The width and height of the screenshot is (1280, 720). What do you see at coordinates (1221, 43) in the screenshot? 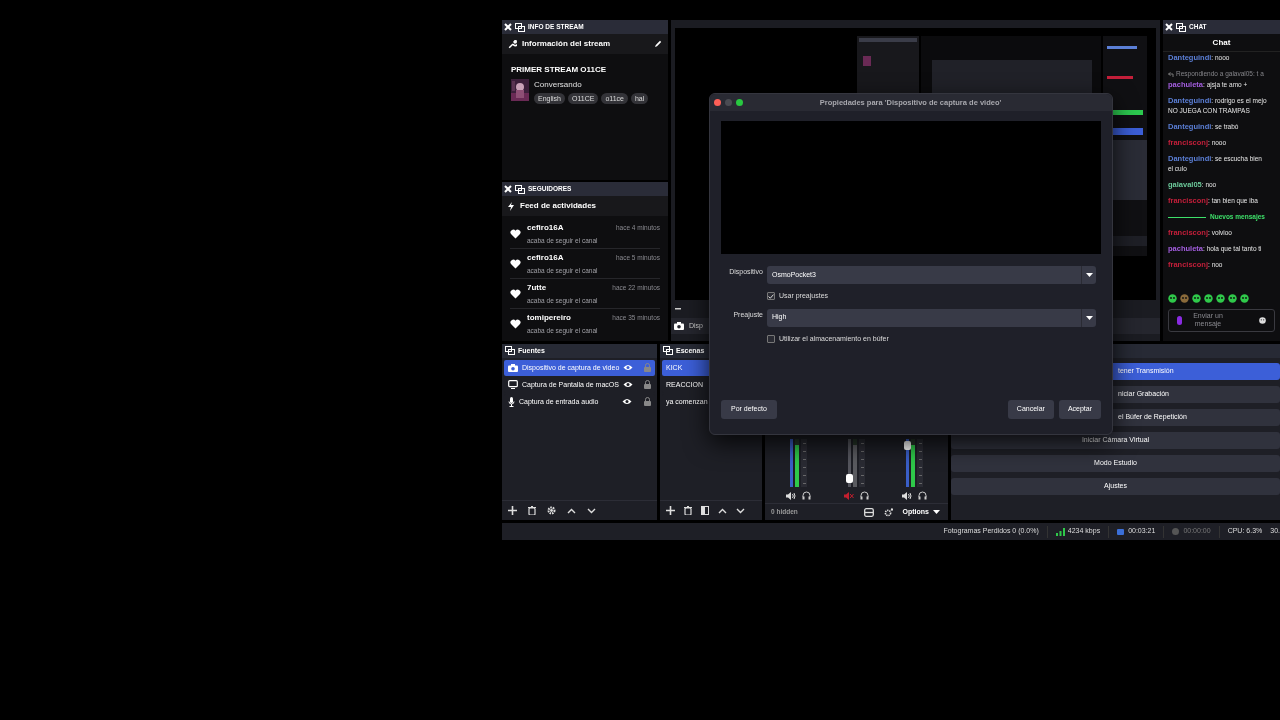
I see `chat-heading: Chat` at bounding box center [1221, 43].